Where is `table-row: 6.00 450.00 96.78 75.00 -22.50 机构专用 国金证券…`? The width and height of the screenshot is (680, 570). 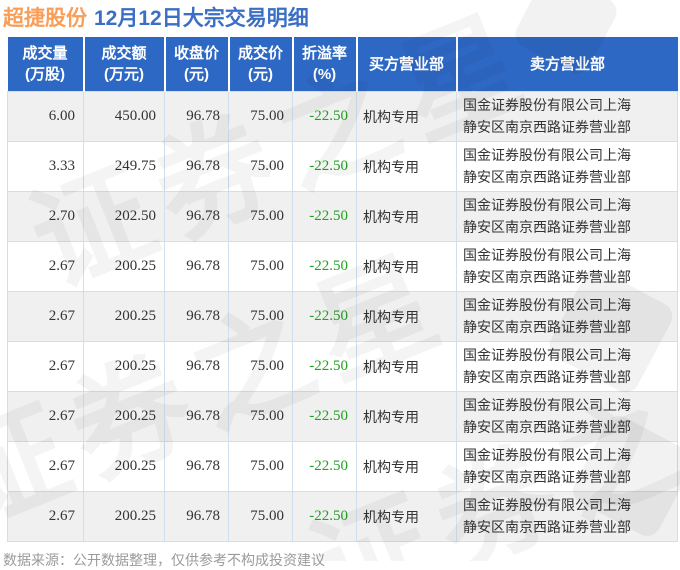
table-row: 6.00 450.00 96.78 75.00 -22.50 机构专用 国金证券… is located at coordinates (342, 116).